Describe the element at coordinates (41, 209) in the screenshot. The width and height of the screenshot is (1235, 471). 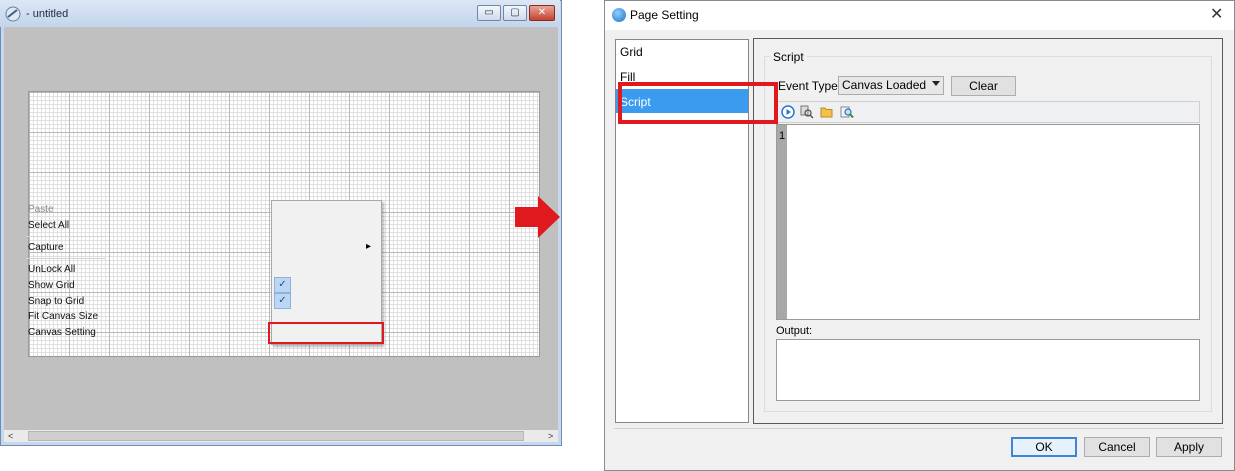
I see `menu-item-paste: Paste` at that location.